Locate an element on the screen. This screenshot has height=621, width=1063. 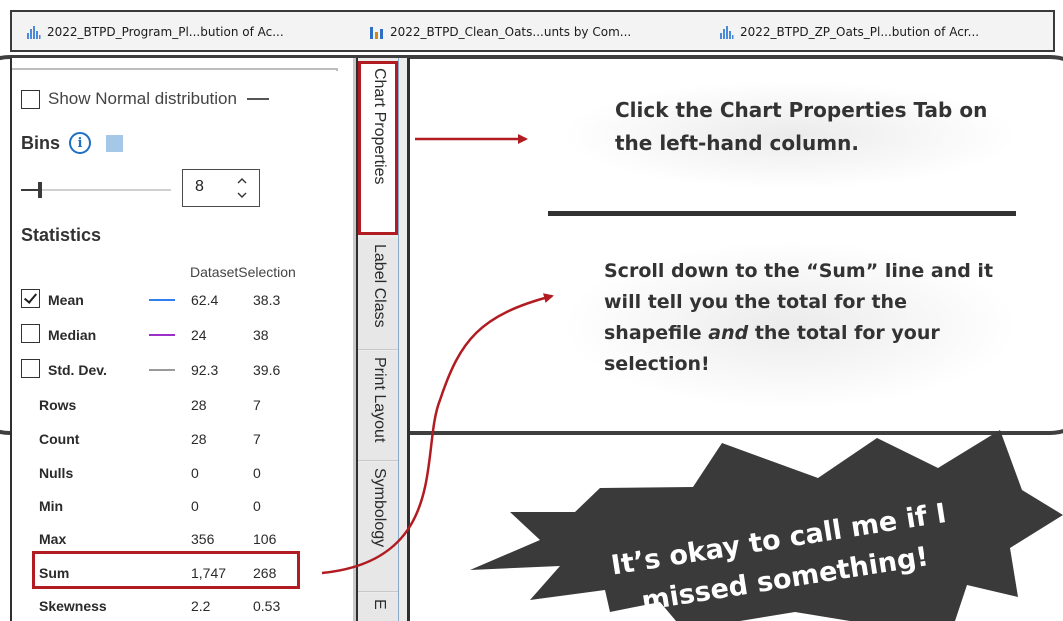
side-tab-label: Chart Properties is located at coordinates (379, 126).